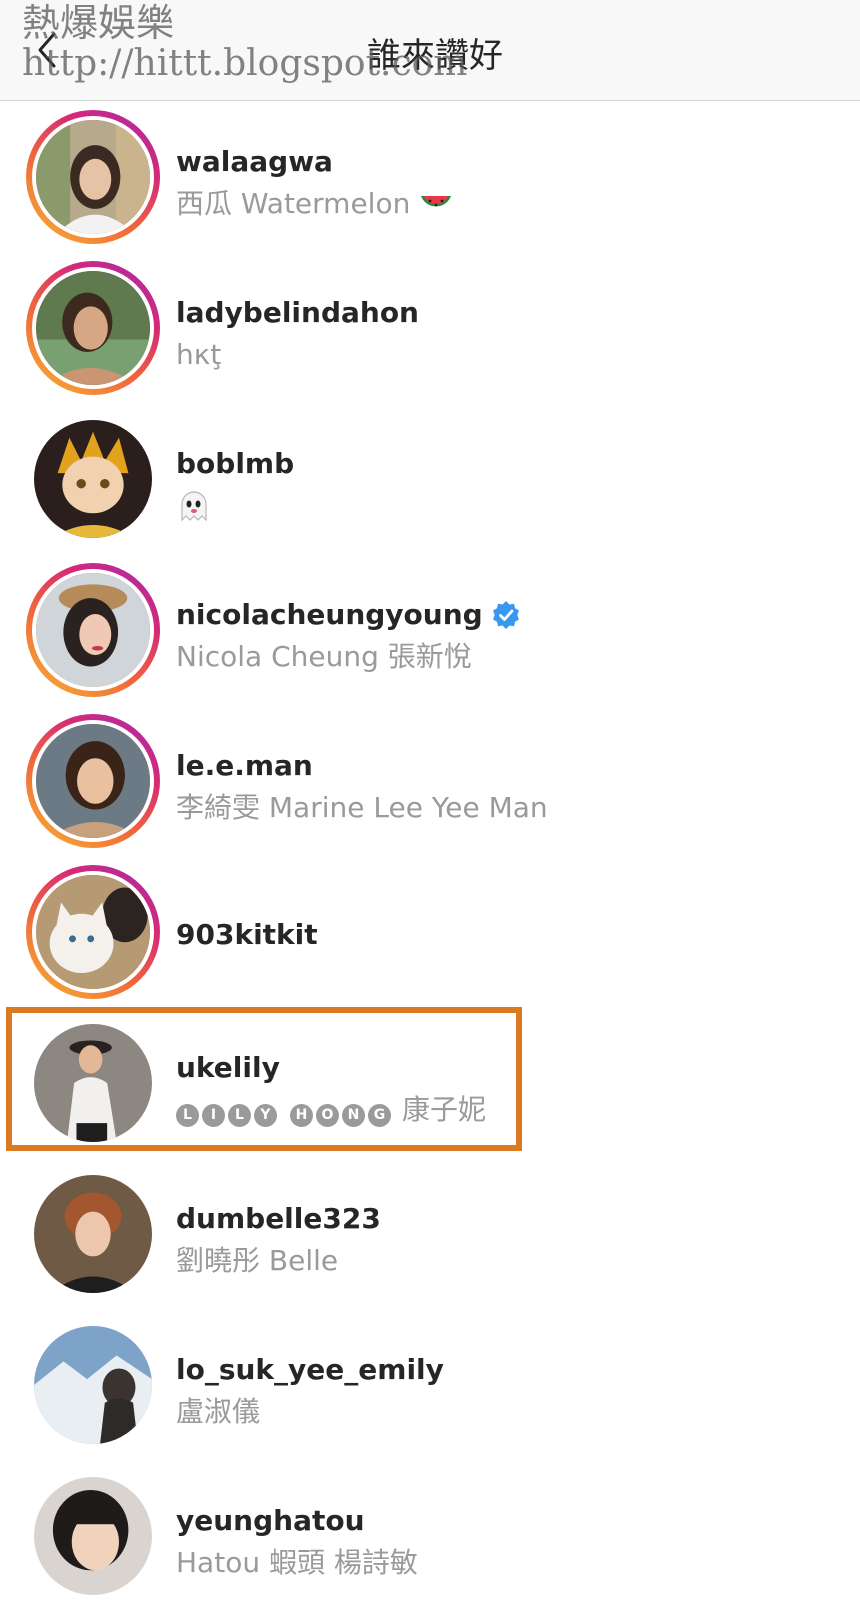 Image resolution: width=860 pixels, height=1614 pixels. What do you see at coordinates (430, 481) in the screenshot?
I see `list-item: boblmb` at bounding box center [430, 481].